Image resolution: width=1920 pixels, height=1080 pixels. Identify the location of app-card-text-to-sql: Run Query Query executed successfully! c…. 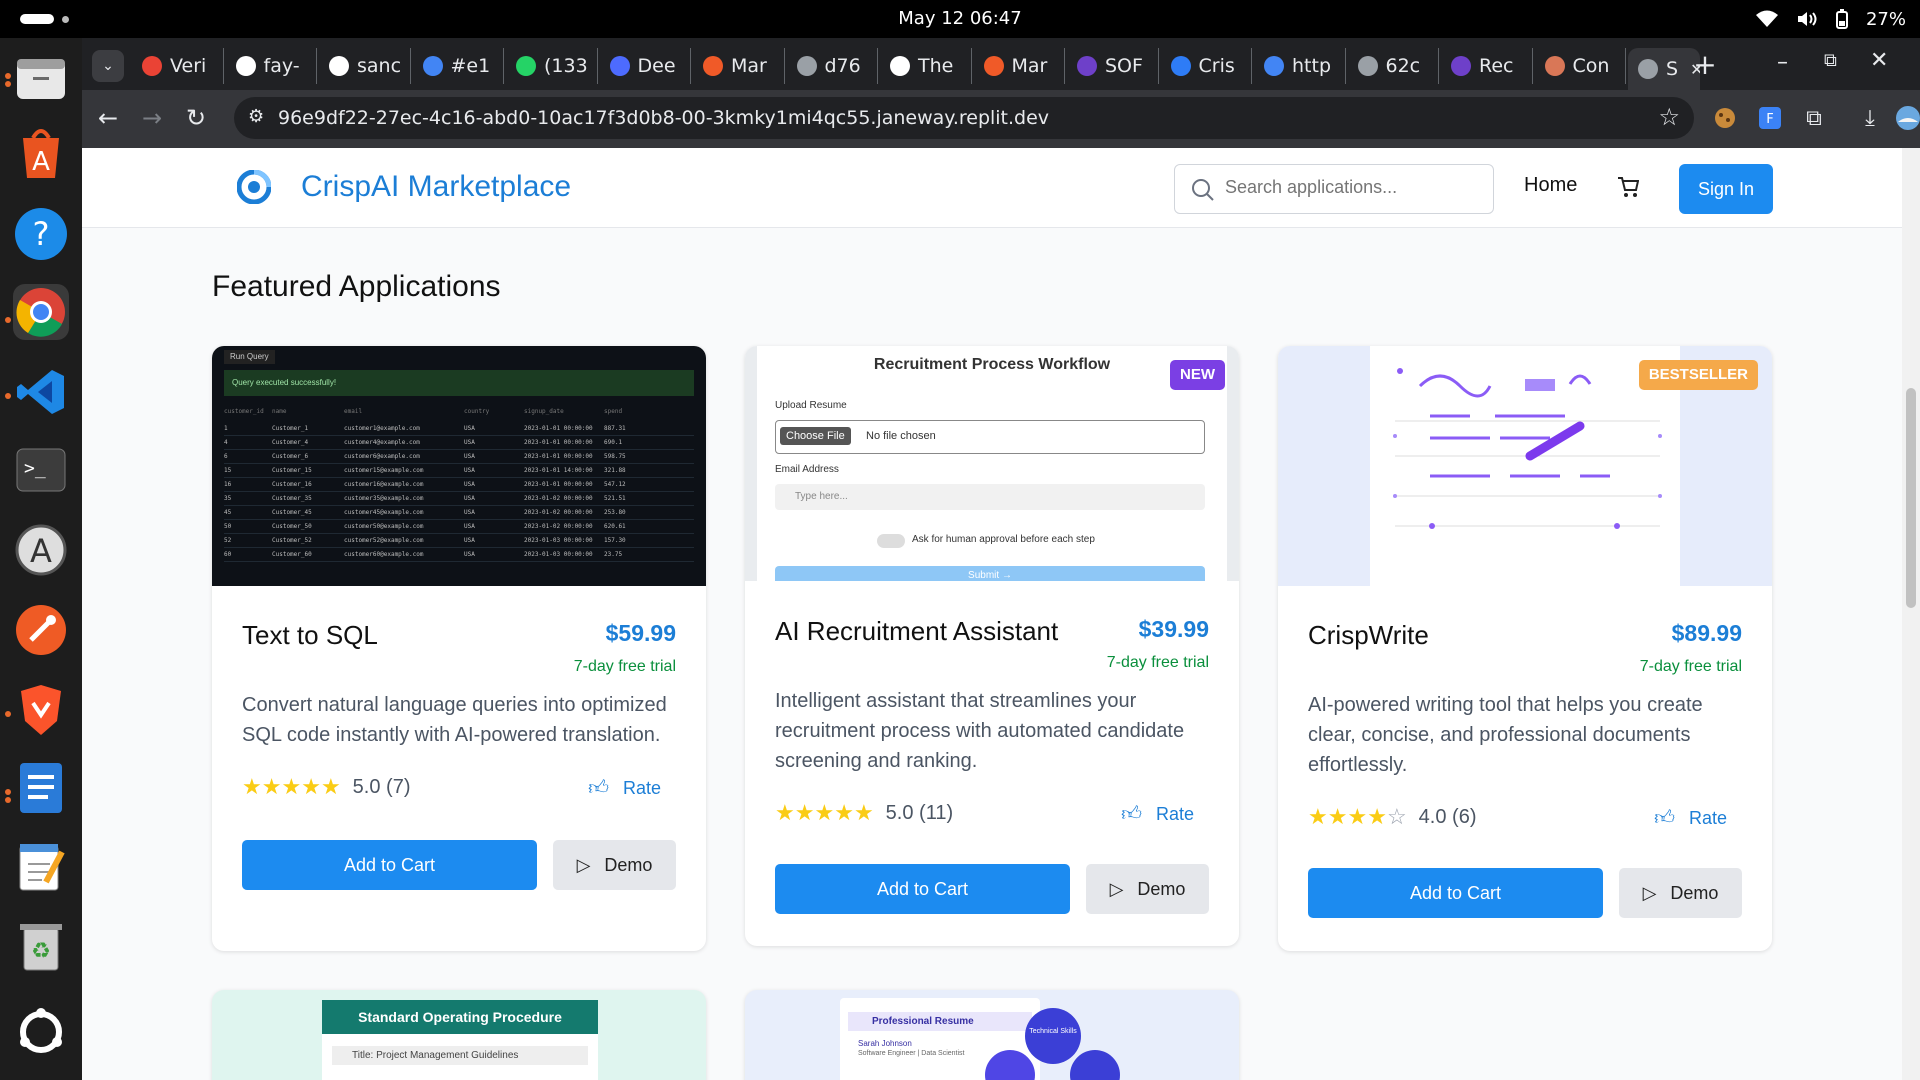
(459, 648).